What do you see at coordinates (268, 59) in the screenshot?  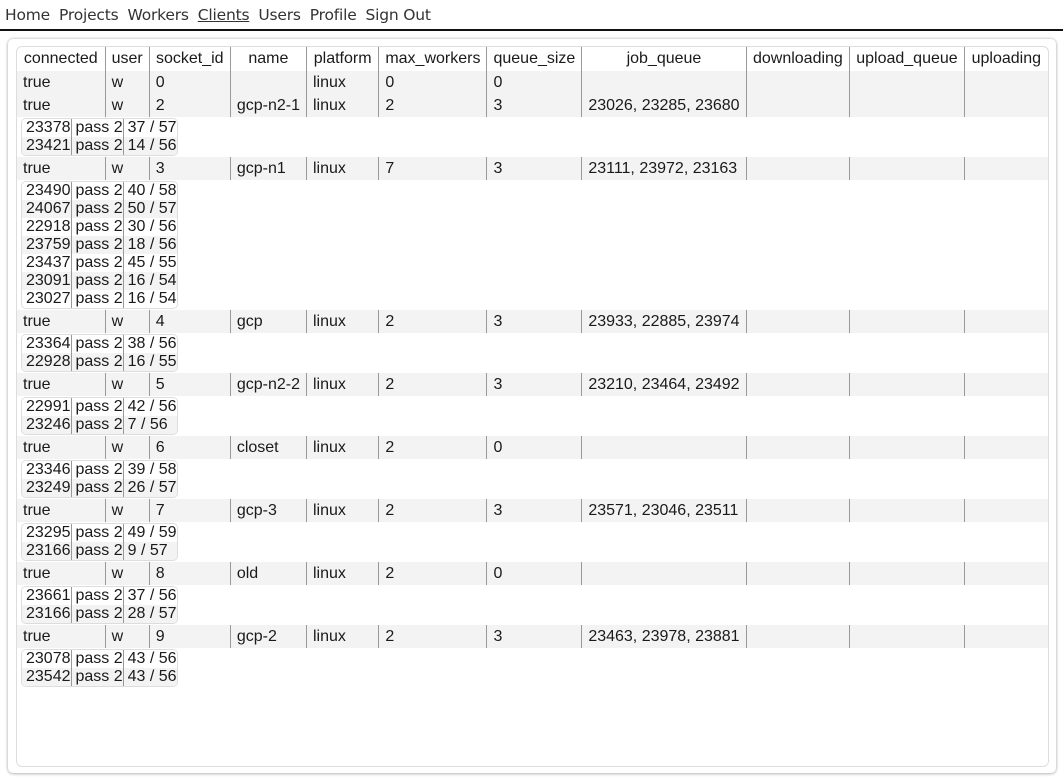 I see `header-name: name` at bounding box center [268, 59].